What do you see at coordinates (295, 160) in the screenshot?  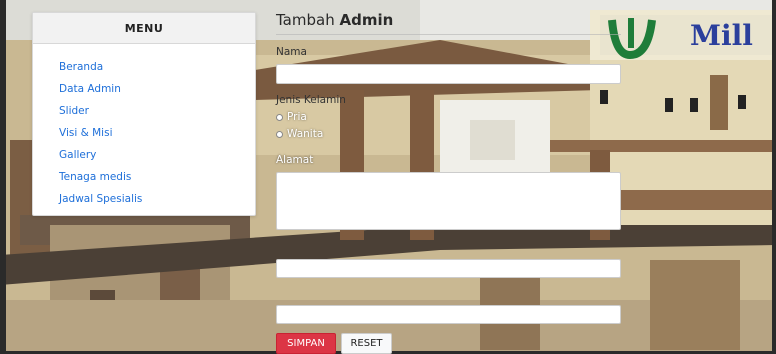 I see `alamat-label: Alamat` at bounding box center [295, 160].